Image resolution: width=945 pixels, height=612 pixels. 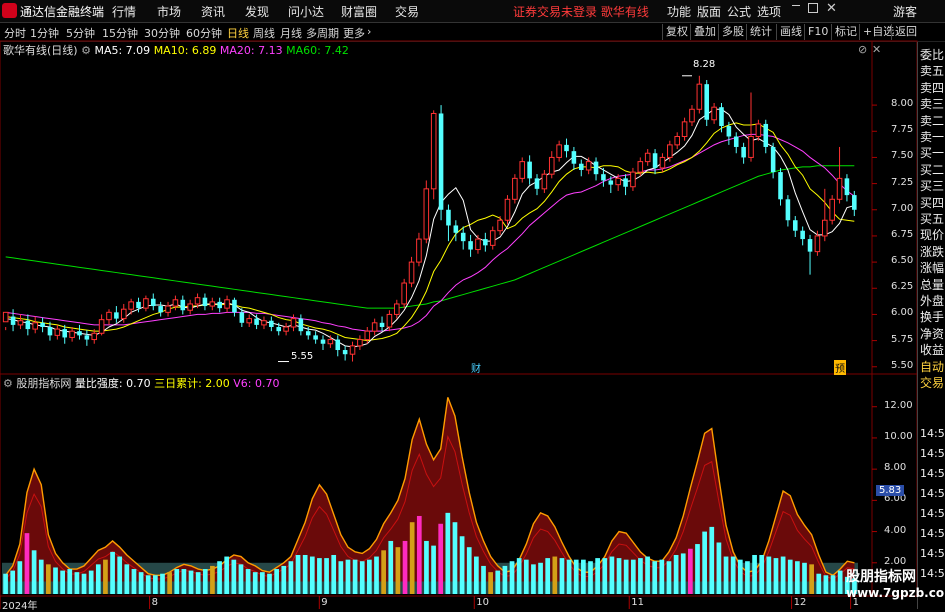 What do you see at coordinates (902, 104) in the screenshot?
I see `price-tick-label: 8.00` at bounding box center [902, 104].